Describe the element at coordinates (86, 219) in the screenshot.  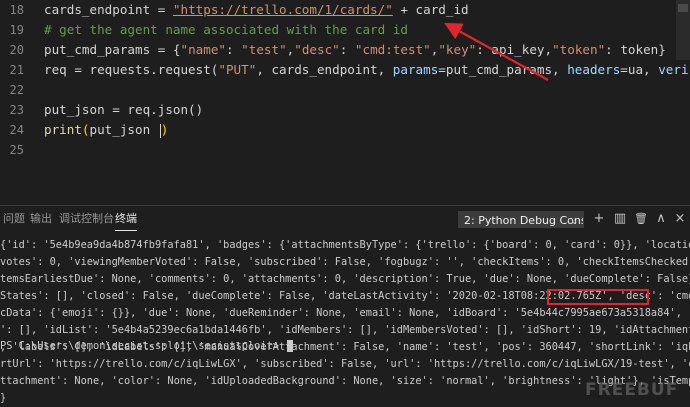
I see `tab-debug-console: 调试控制台` at that location.